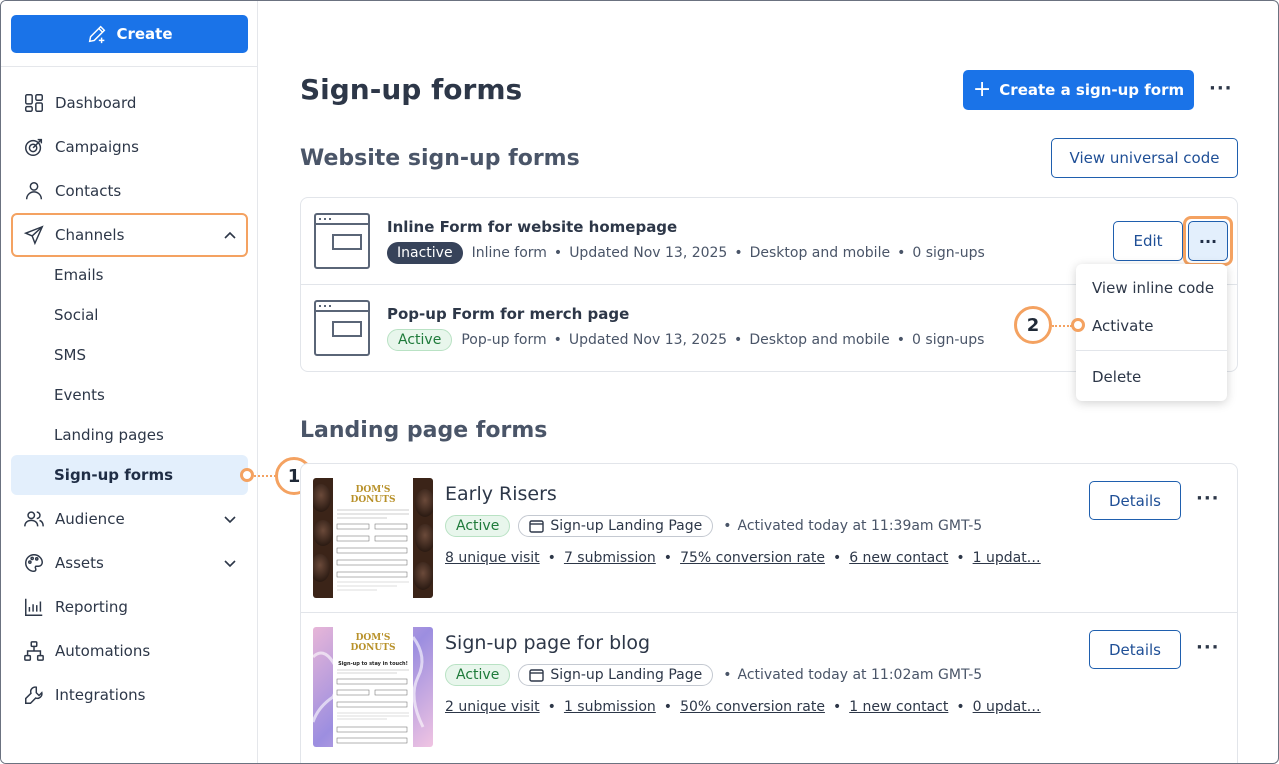  I want to click on browser-window-icon, so click(342, 241).